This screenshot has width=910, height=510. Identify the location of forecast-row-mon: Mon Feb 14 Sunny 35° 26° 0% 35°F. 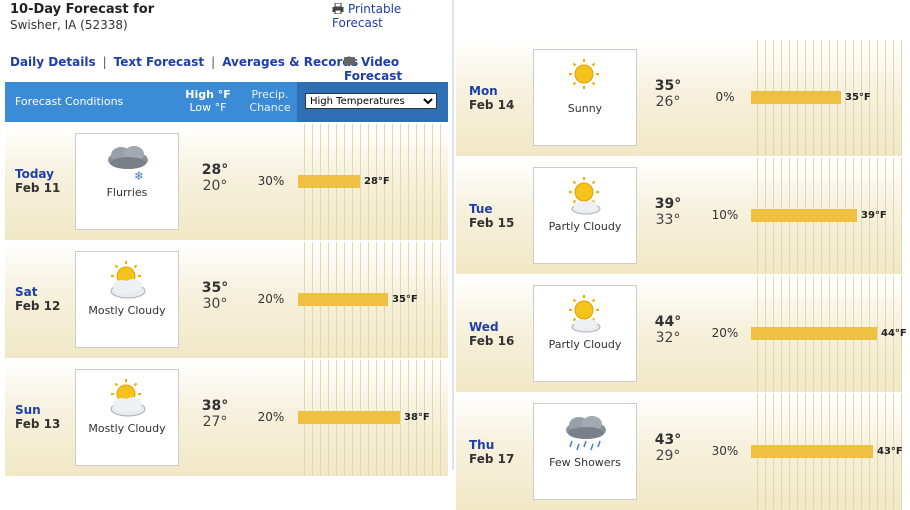
(679, 97).